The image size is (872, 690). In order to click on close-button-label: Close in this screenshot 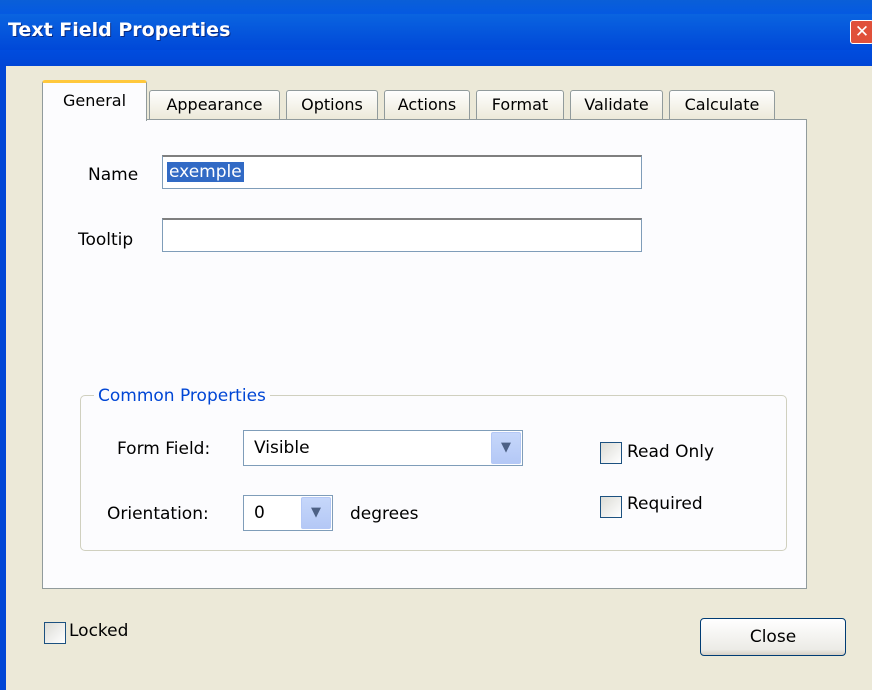, I will do `click(773, 637)`.